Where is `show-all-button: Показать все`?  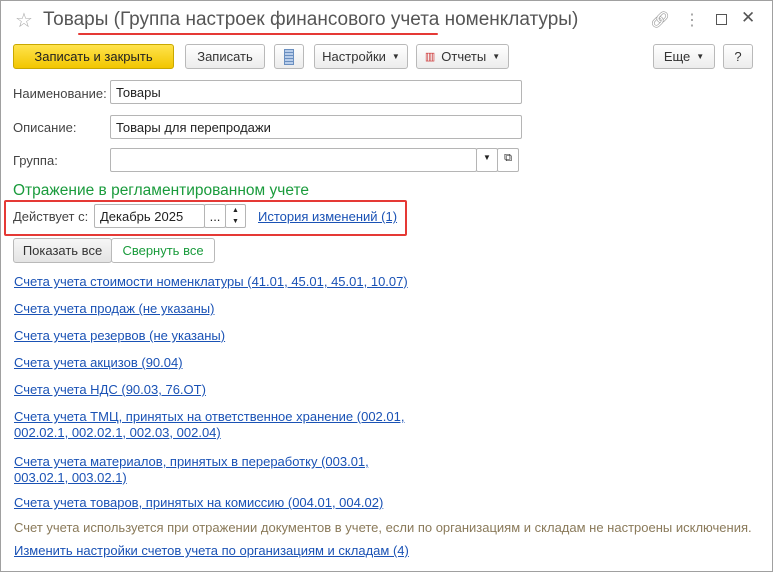 show-all-button: Показать все is located at coordinates (62, 250).